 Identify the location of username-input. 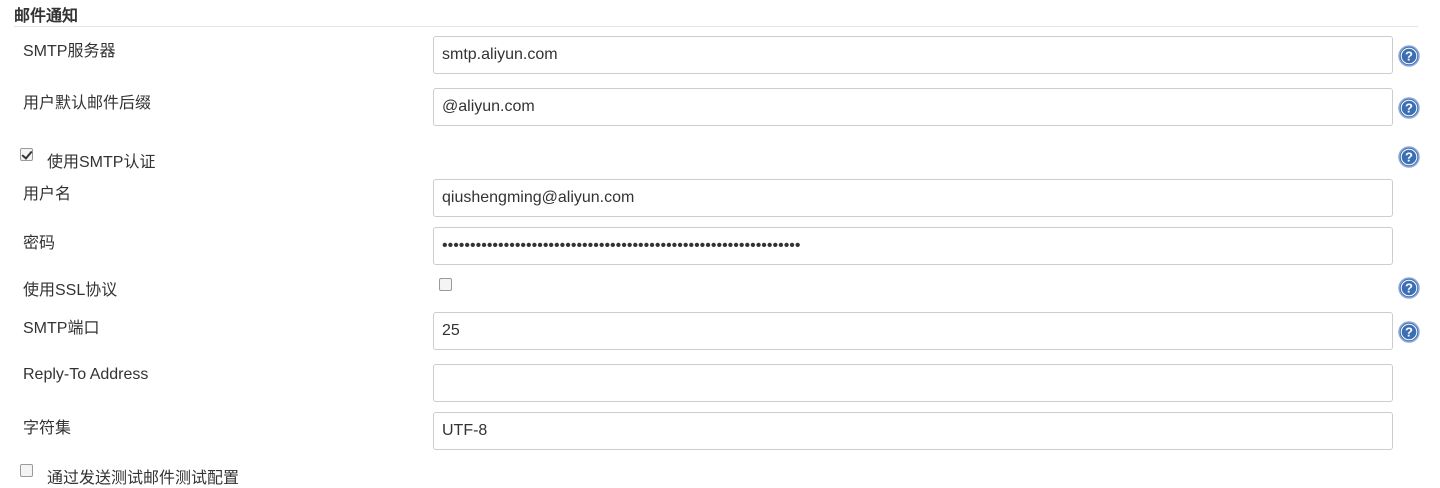
(913, 198).